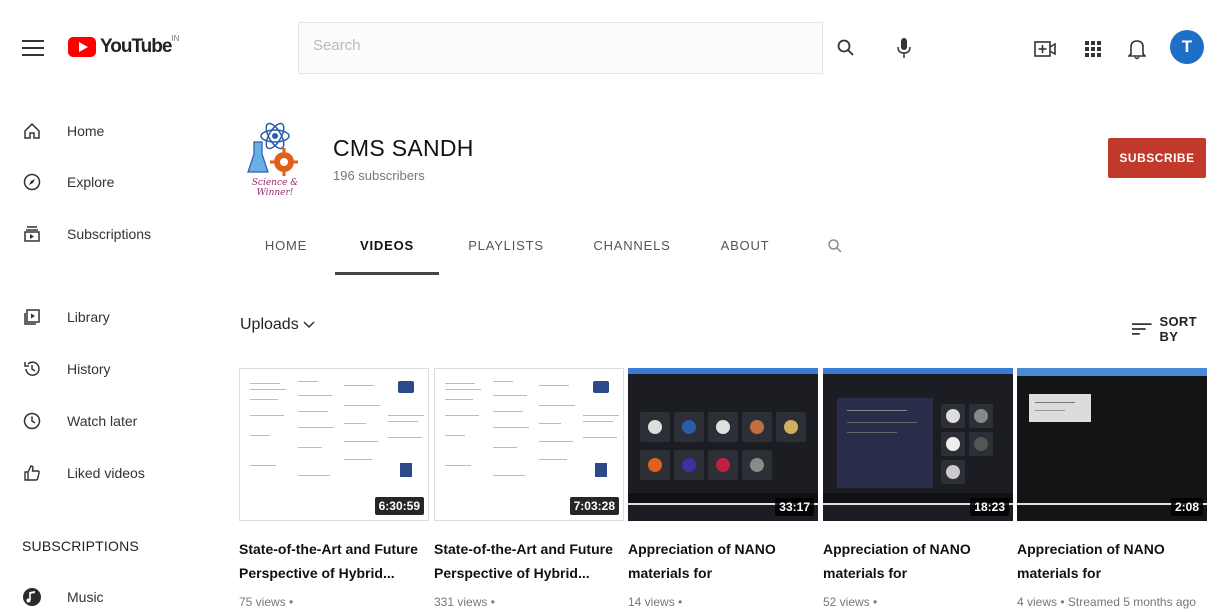  What do you see at coordinates (286, 253) in the screenshot?
I see `tab-home: HOME` at bounding box center [286, 253].